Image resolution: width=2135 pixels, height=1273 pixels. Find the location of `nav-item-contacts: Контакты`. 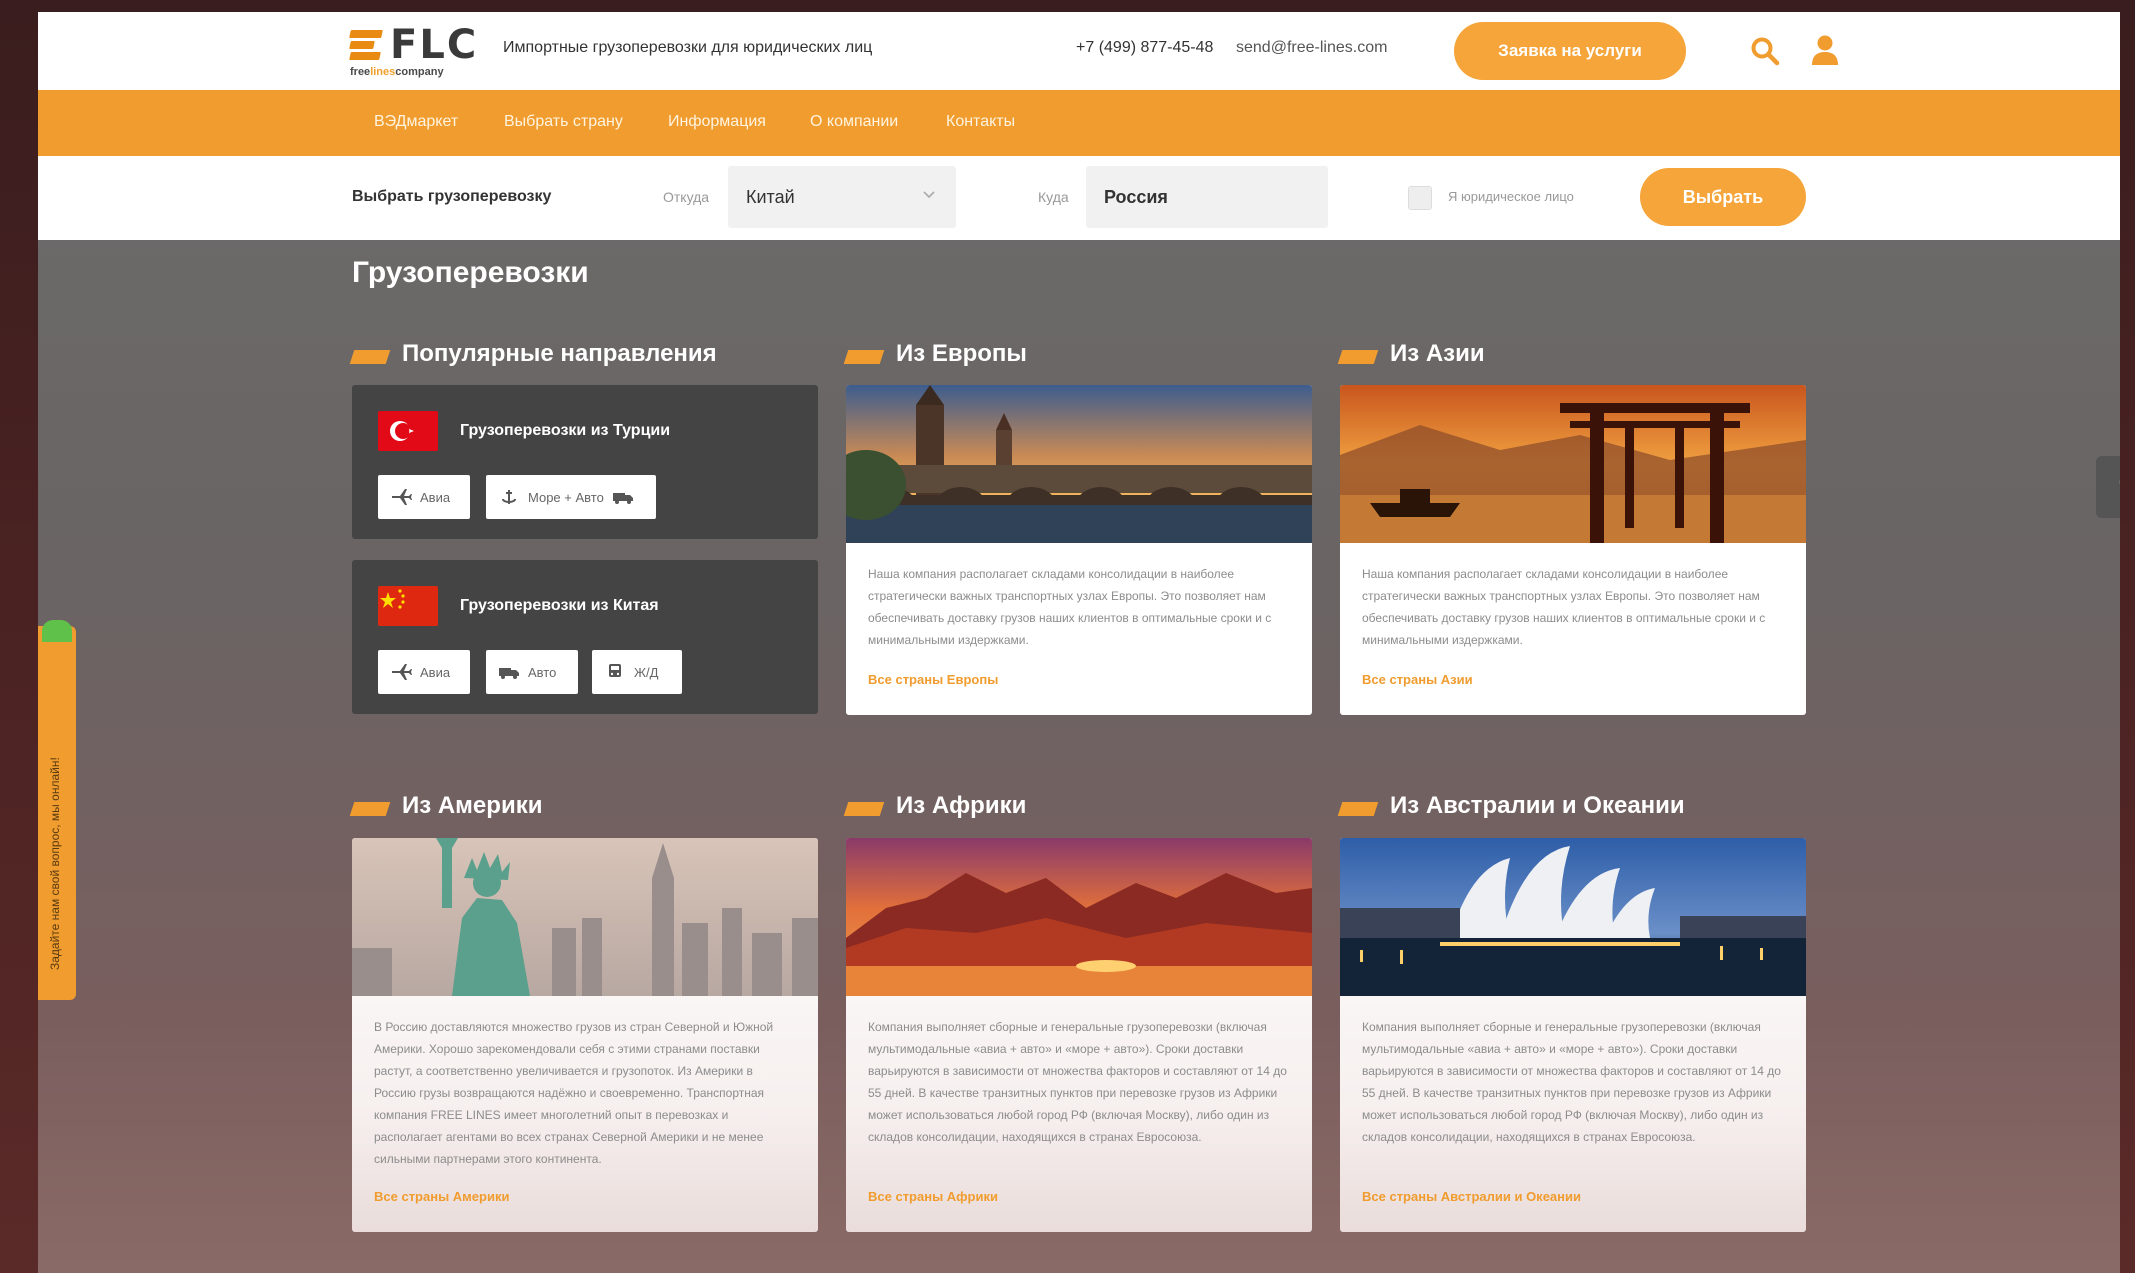

nav-item-contacts: Контакты is located at coordinates (980, 122).